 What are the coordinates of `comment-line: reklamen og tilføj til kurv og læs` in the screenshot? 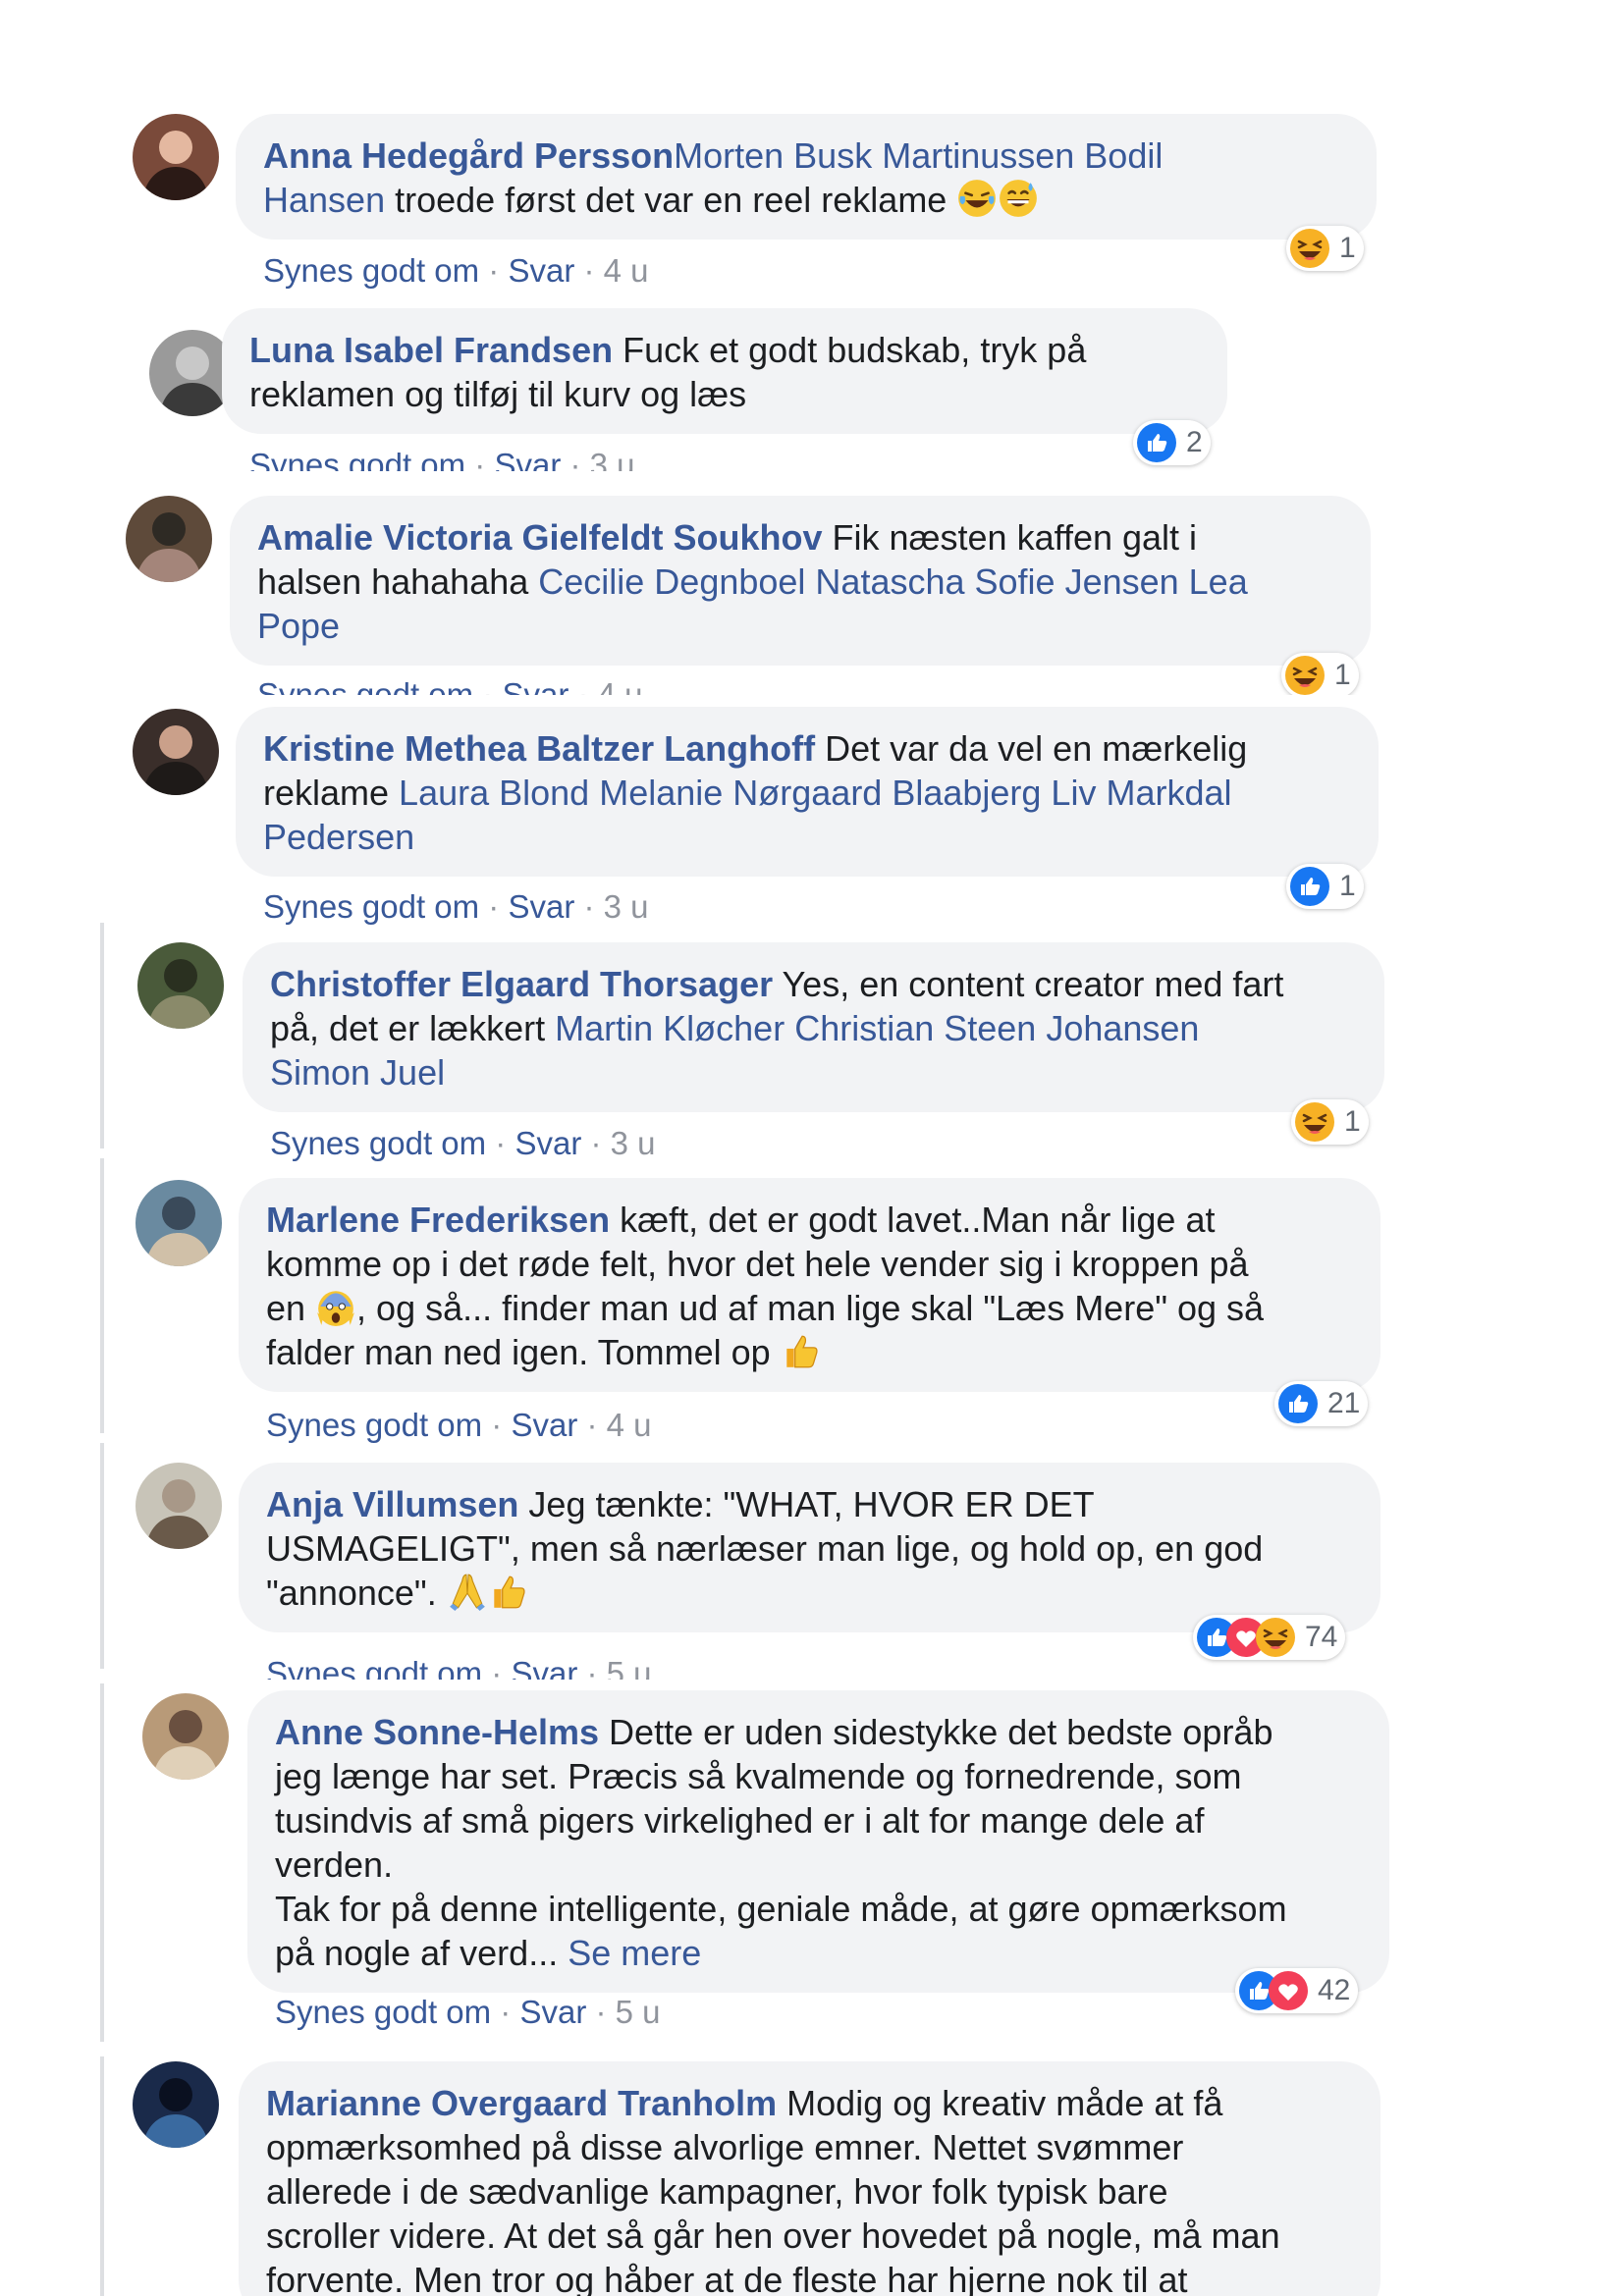 It's located at (724, 394).